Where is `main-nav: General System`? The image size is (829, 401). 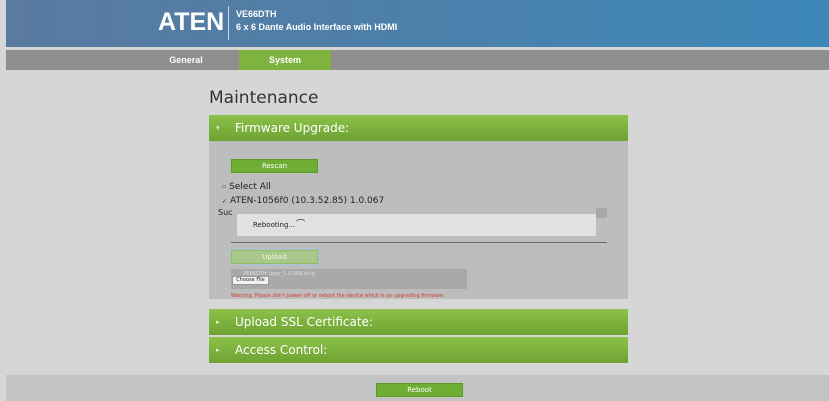 main-nav: General System is located at coordinates (417, 60).